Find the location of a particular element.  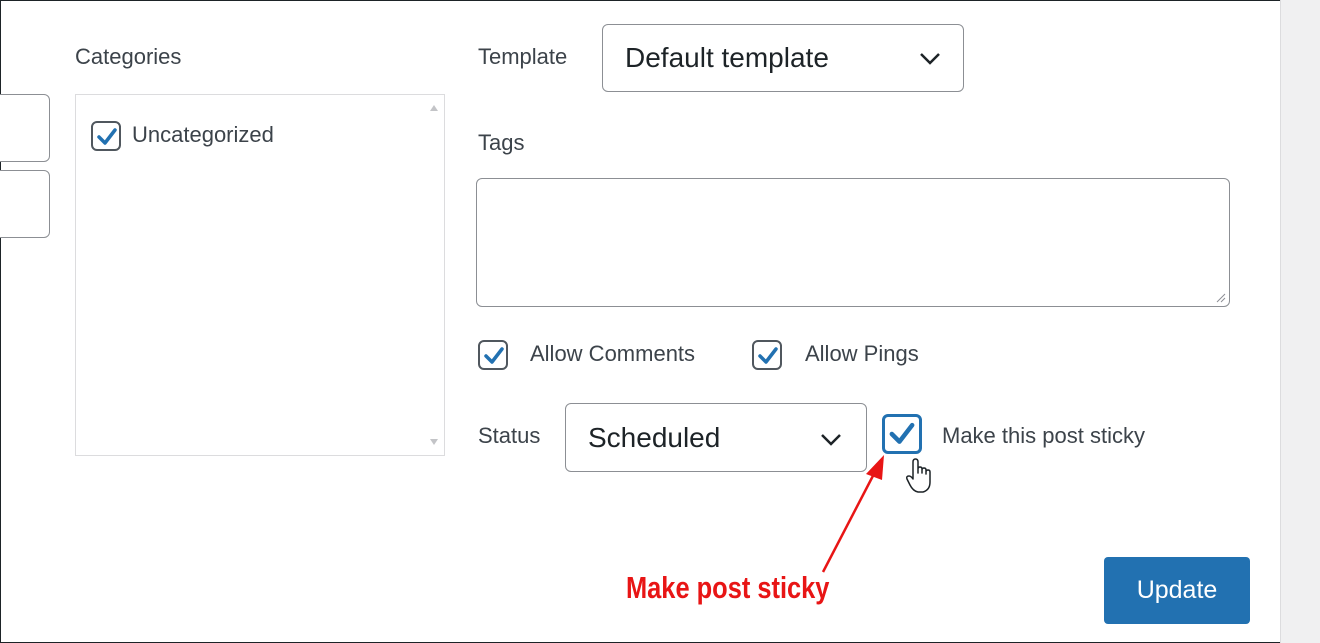

scroll-up-icon is located at coordinates (434, 108).